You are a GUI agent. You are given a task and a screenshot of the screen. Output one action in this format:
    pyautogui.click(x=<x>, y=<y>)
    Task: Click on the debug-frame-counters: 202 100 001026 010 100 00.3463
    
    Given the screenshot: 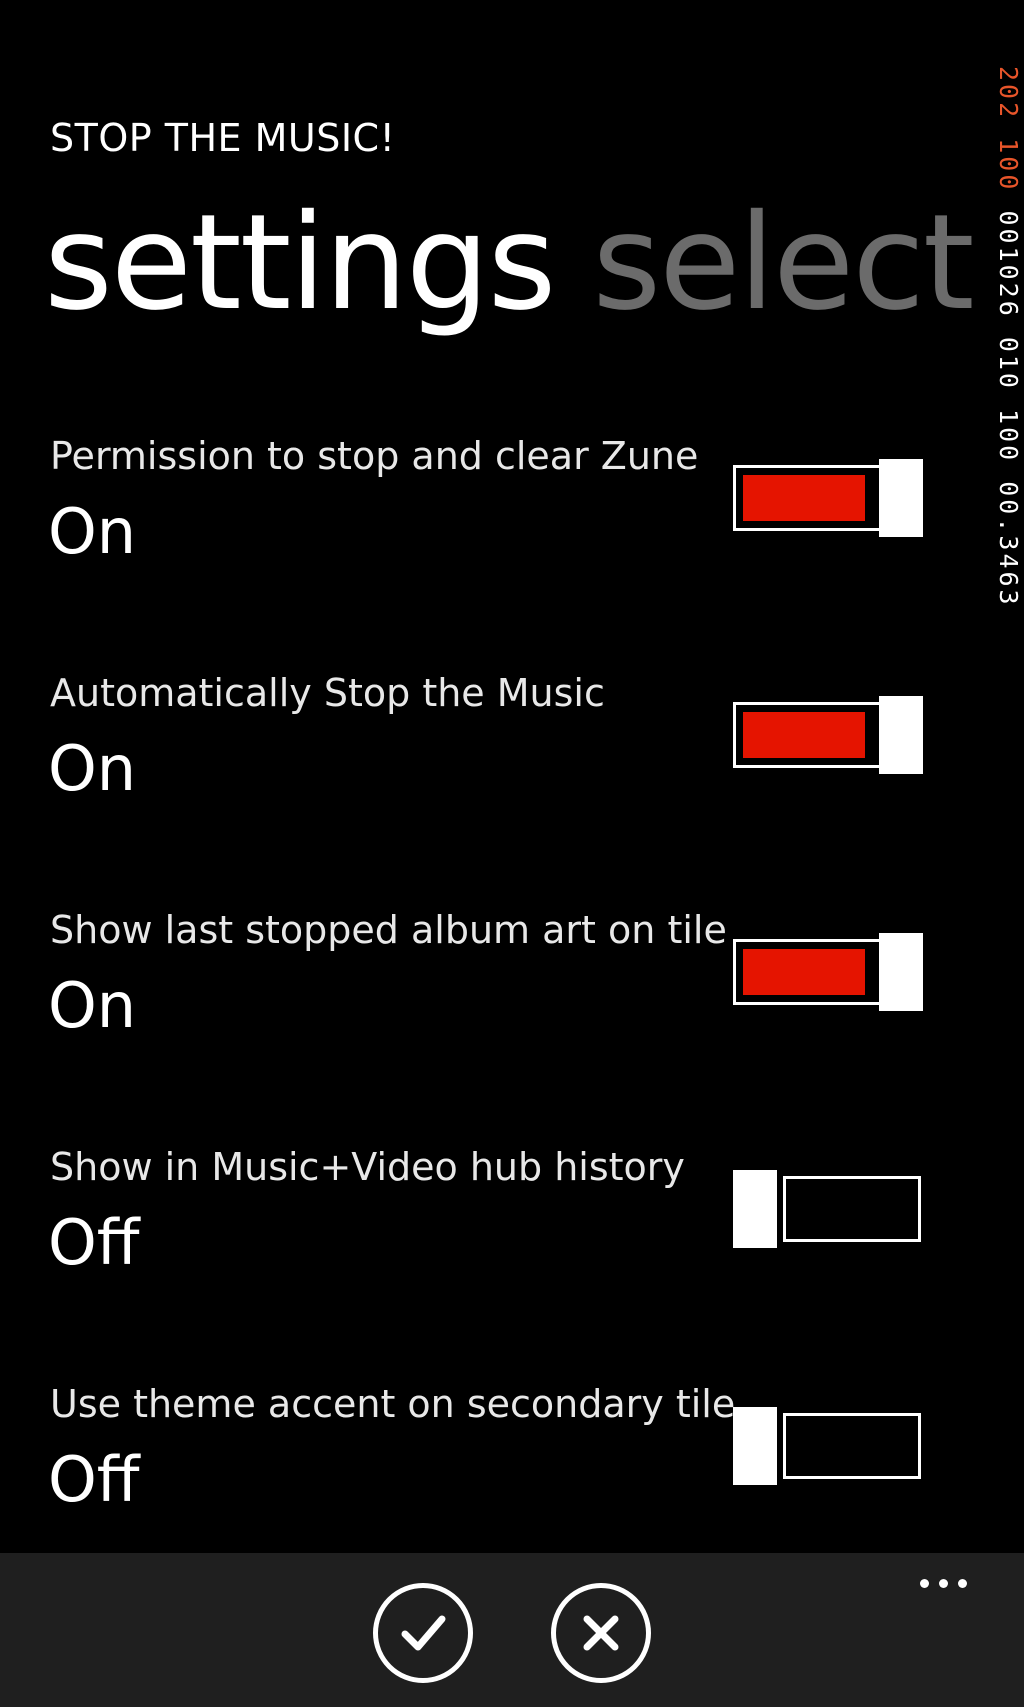 What is the action you would take?
    pyautogui.click(x=1010, y=466)
    